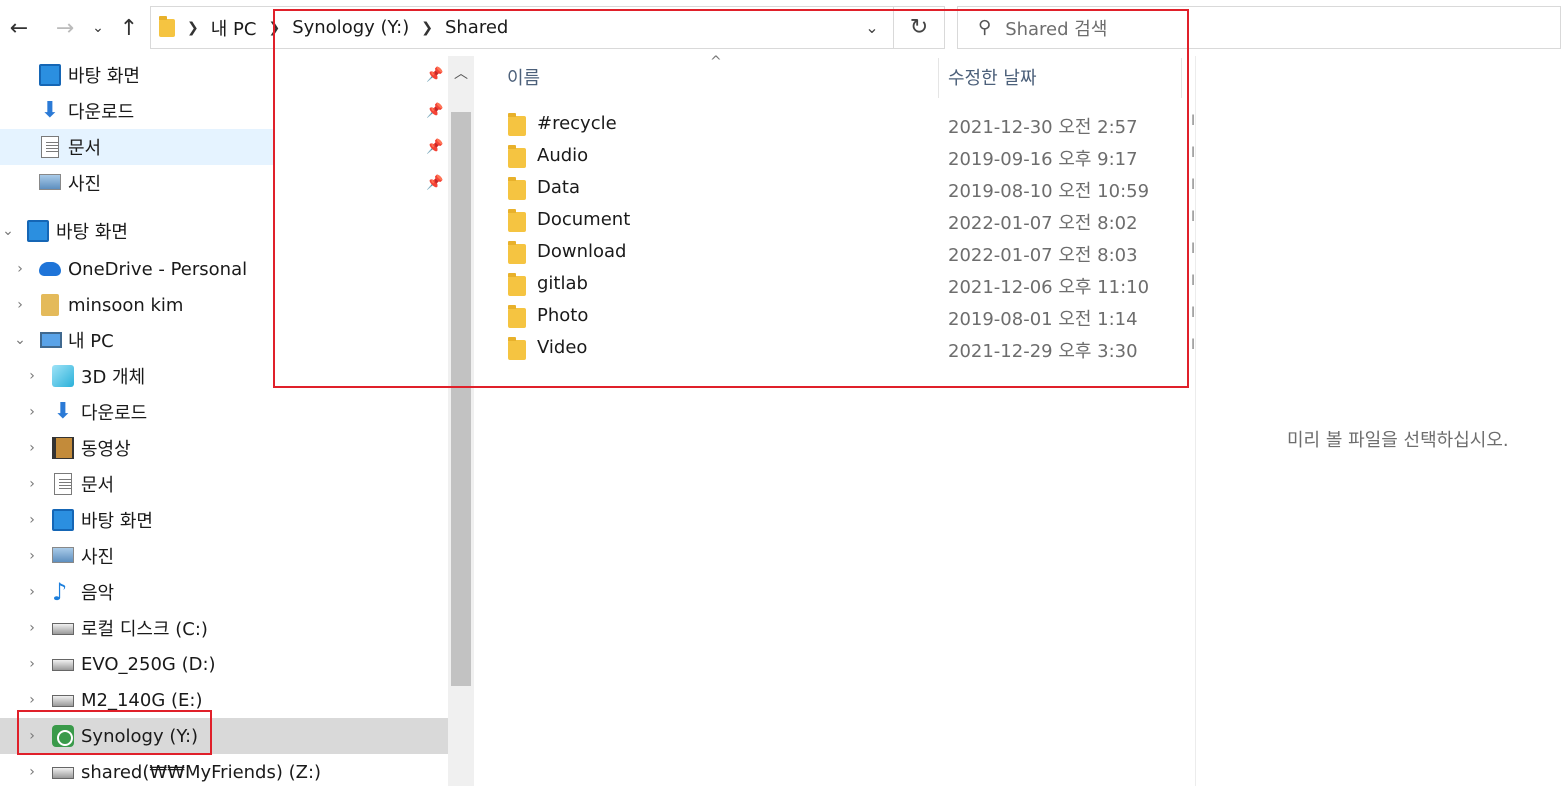  Describe the element at coordinates (106, 449) in the screenshot. I see `nav-item-label: 동영상` at that location.